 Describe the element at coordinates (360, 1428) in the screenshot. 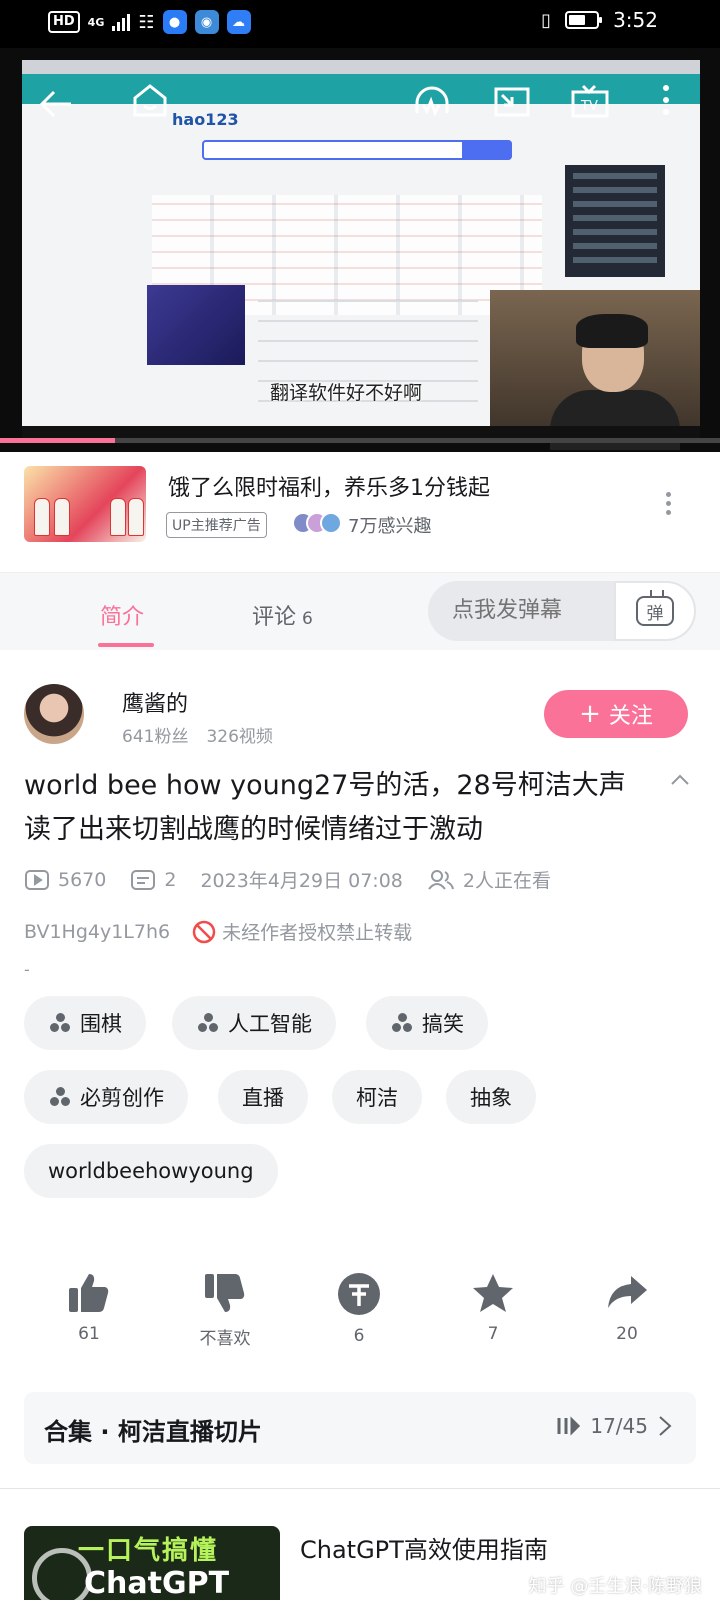

I see `collection-card: 合集 · 柯洁直播切片 17/45` at that location.